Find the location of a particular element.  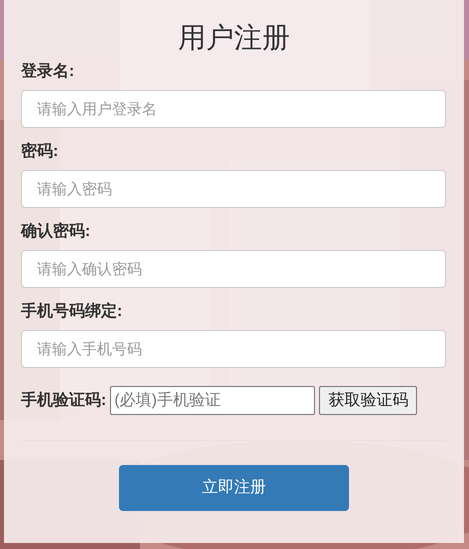

field-label: 手机验证码: is located at coordinates (63, 400).